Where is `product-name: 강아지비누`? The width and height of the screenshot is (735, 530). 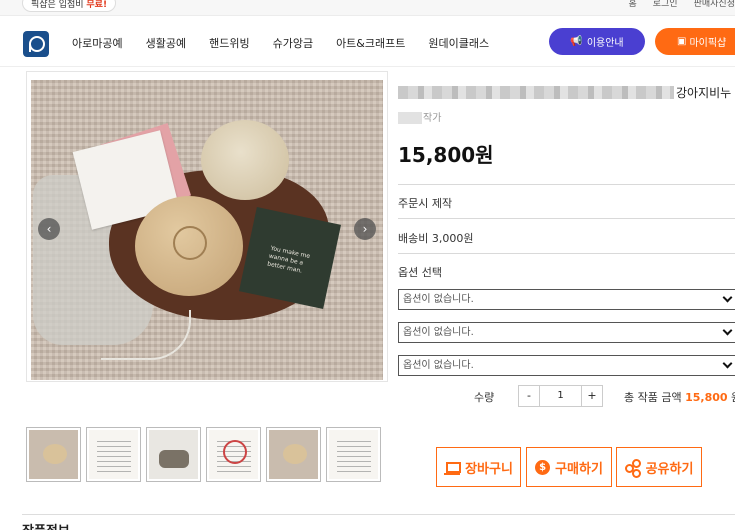 product-name: 강아지비누 is located at coordinates (566, 92).